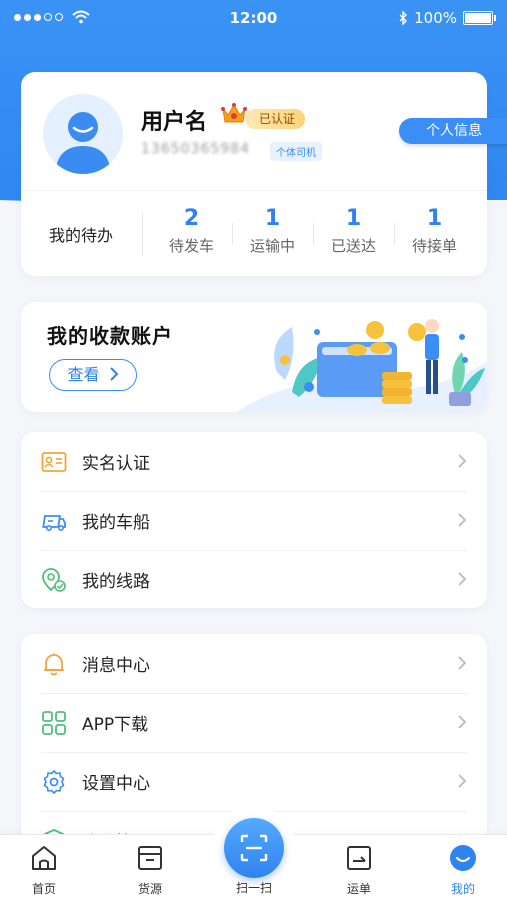 The width and height of the screenshot is (507, 901). I want to click on menu-item-label: 我的车船, so click(116, 523).